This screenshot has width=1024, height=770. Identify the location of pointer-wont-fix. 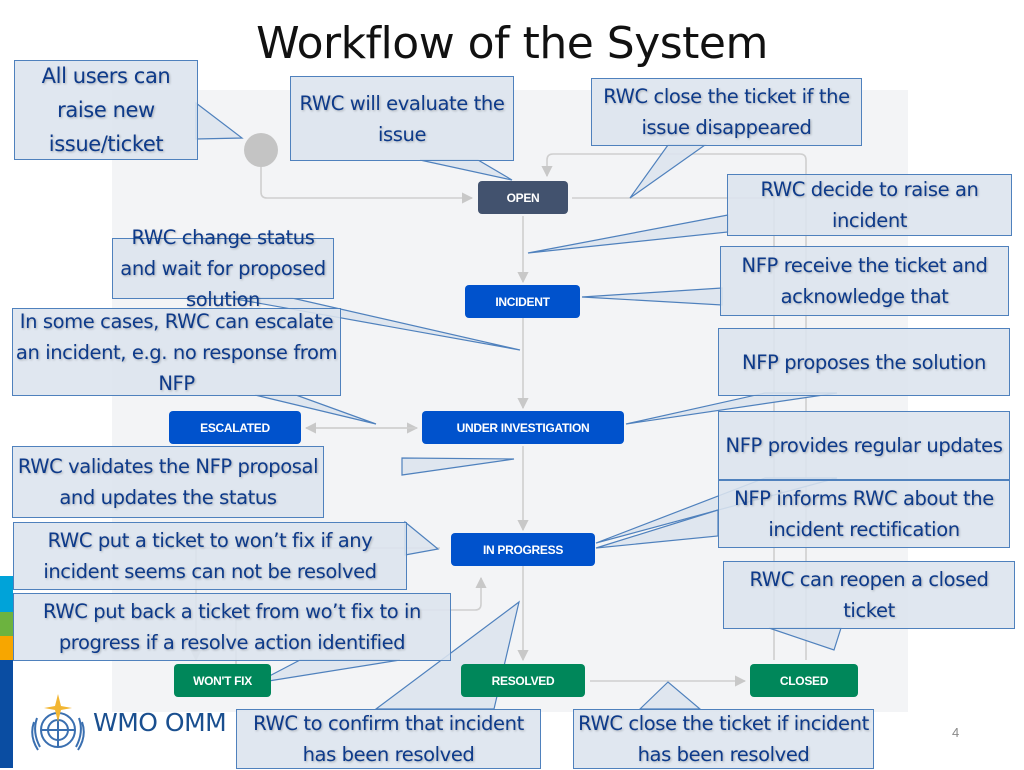
(422, 538).